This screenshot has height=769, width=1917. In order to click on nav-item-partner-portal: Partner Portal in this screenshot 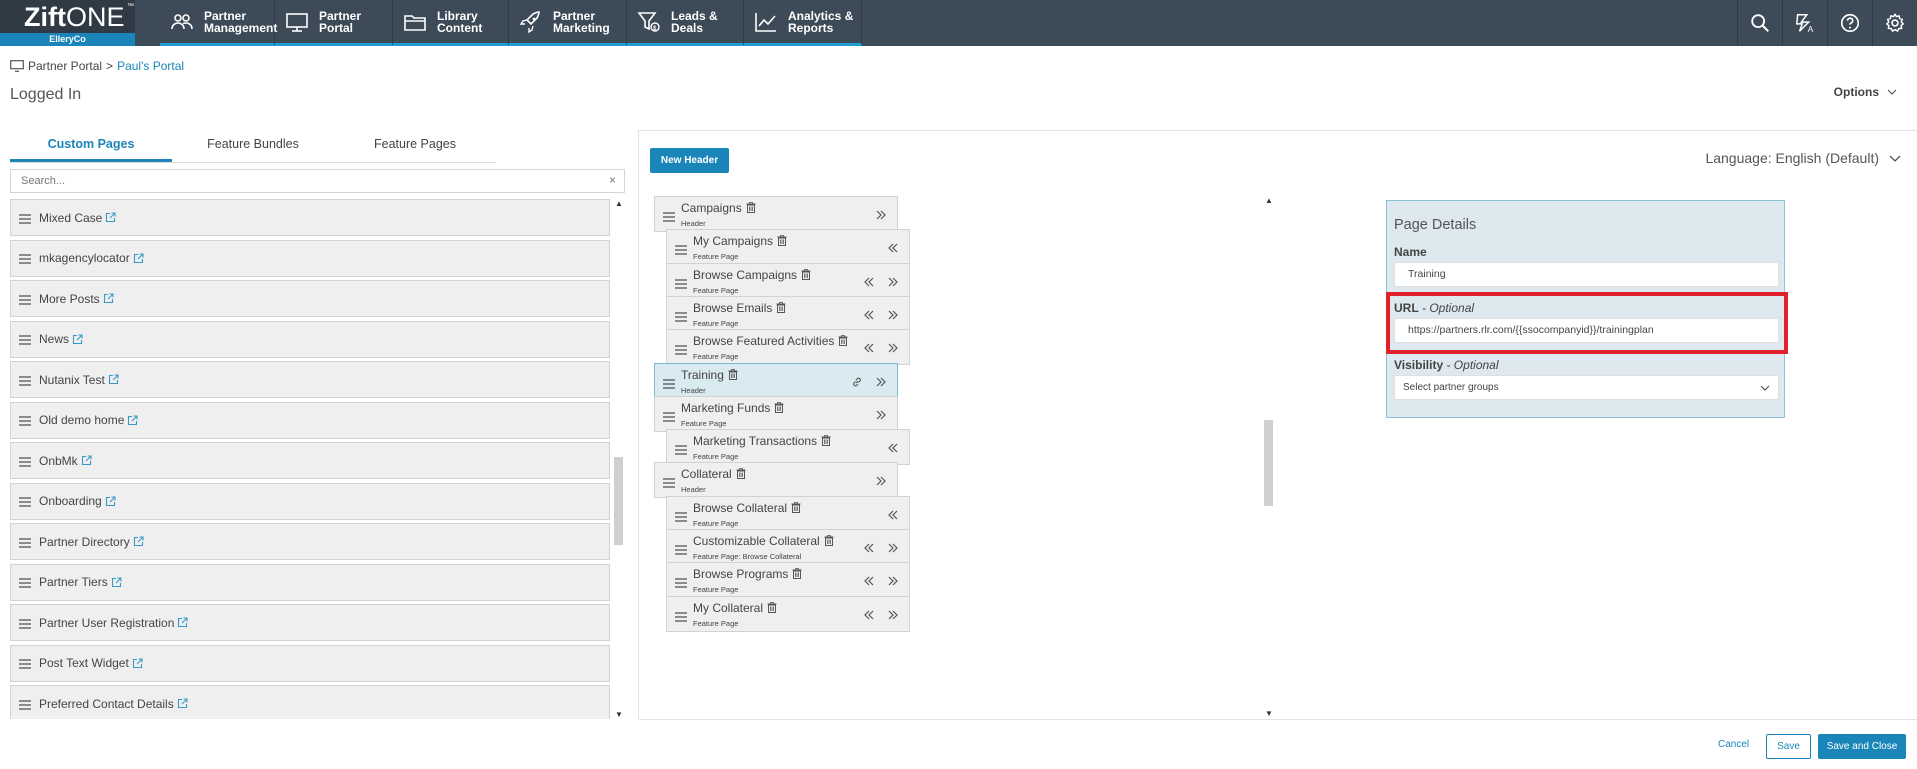, I will do `click(334, 23)`.